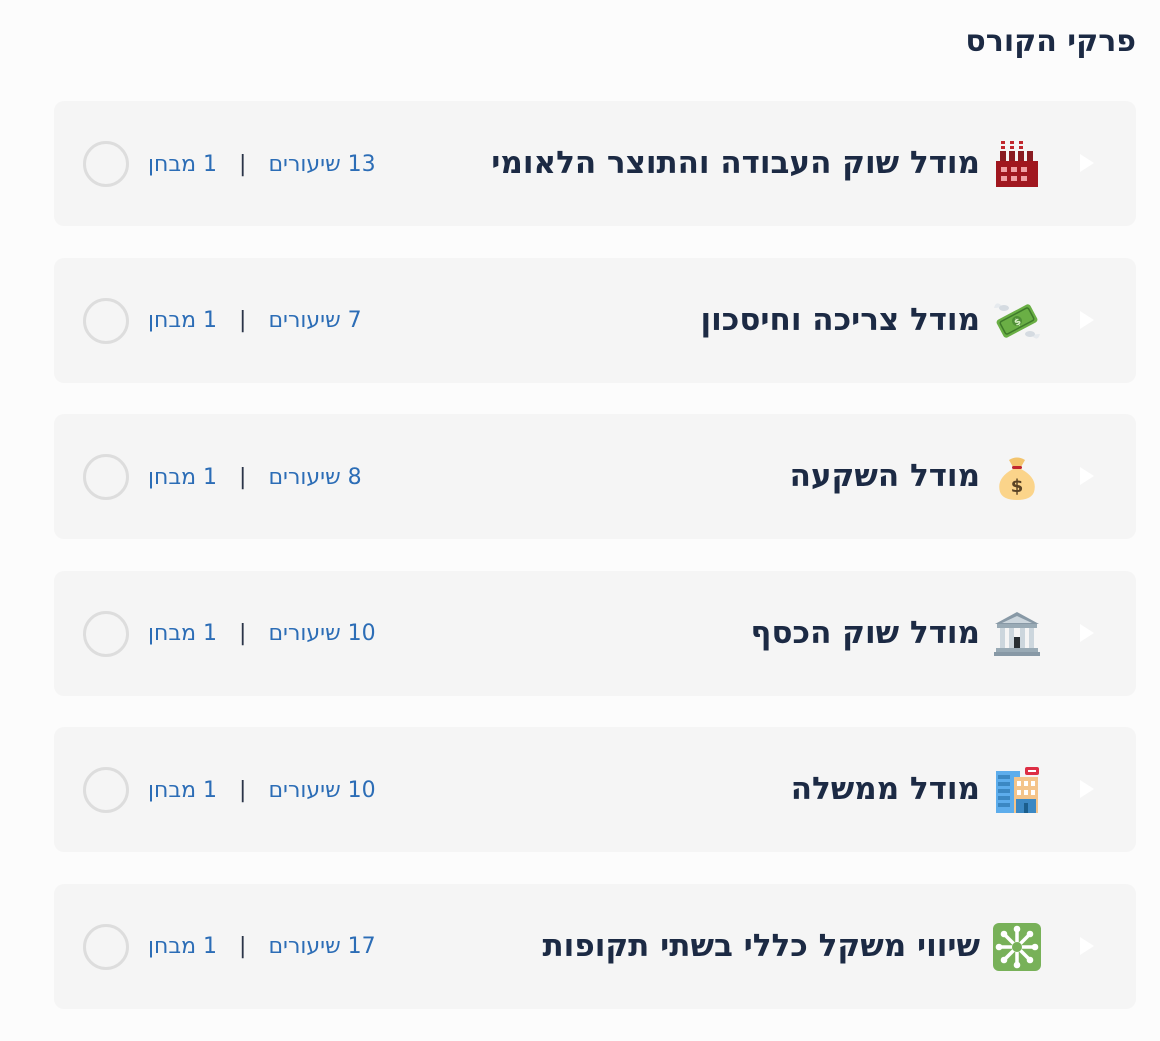  What do you see at coordinates (1017, 790) in the screenshot?
I see `hotel-icon` at bounding box center [1017, 790].